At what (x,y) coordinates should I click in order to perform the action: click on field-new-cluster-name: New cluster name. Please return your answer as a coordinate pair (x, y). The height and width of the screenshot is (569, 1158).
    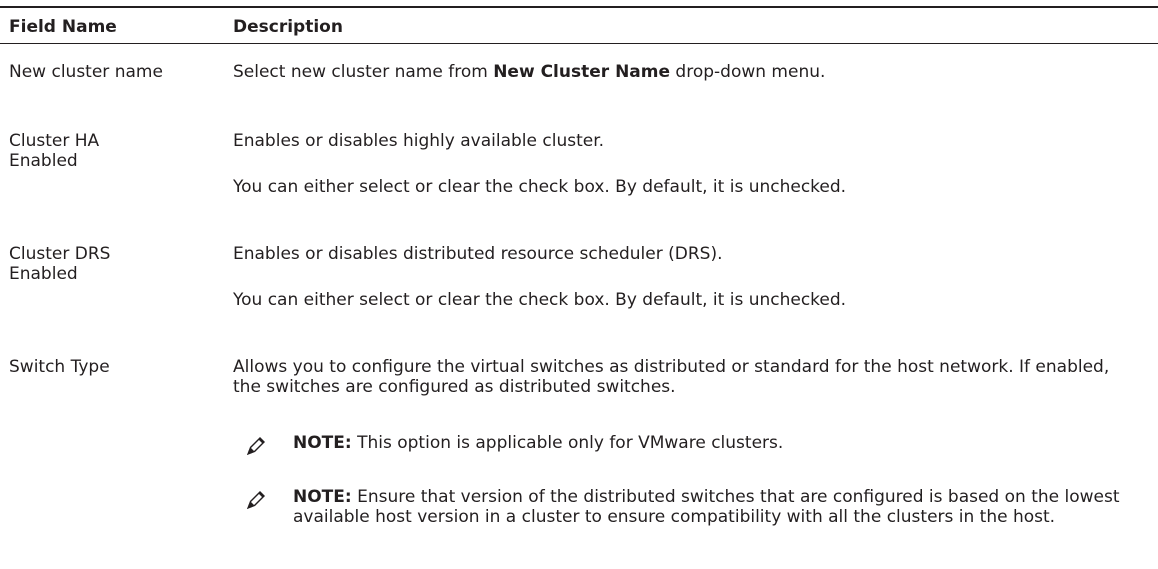
    Looking at the image, I should click on (86, 72).